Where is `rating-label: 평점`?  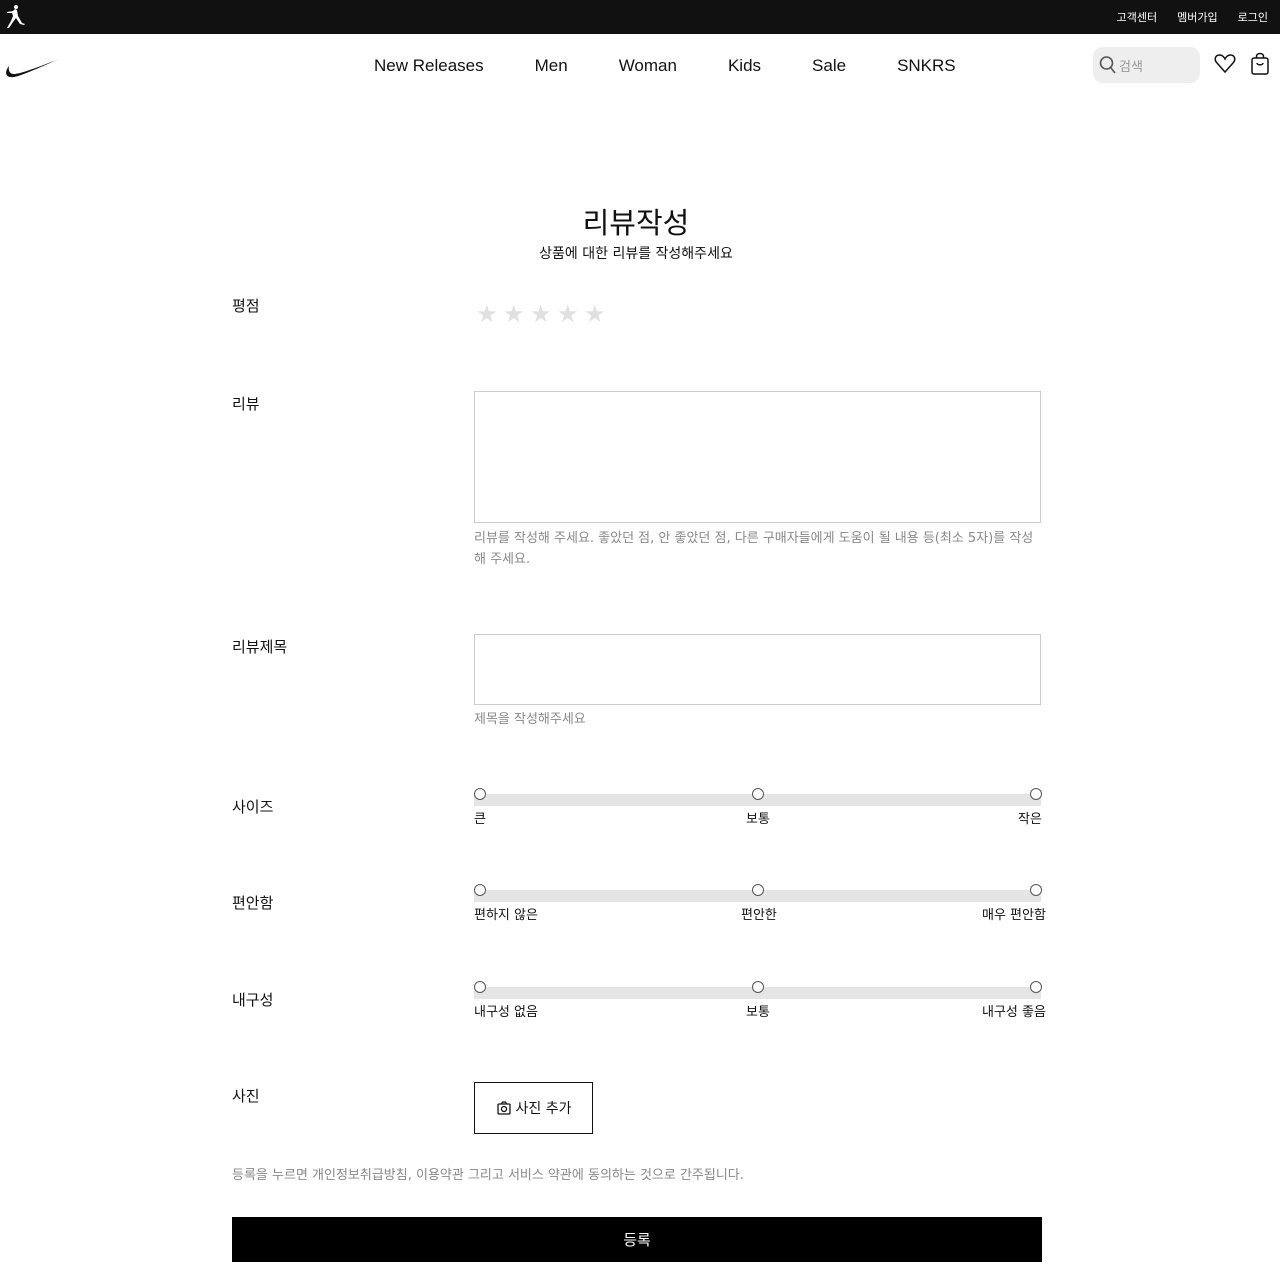
rating-label: 평점 is located at coordinates (246, 306).